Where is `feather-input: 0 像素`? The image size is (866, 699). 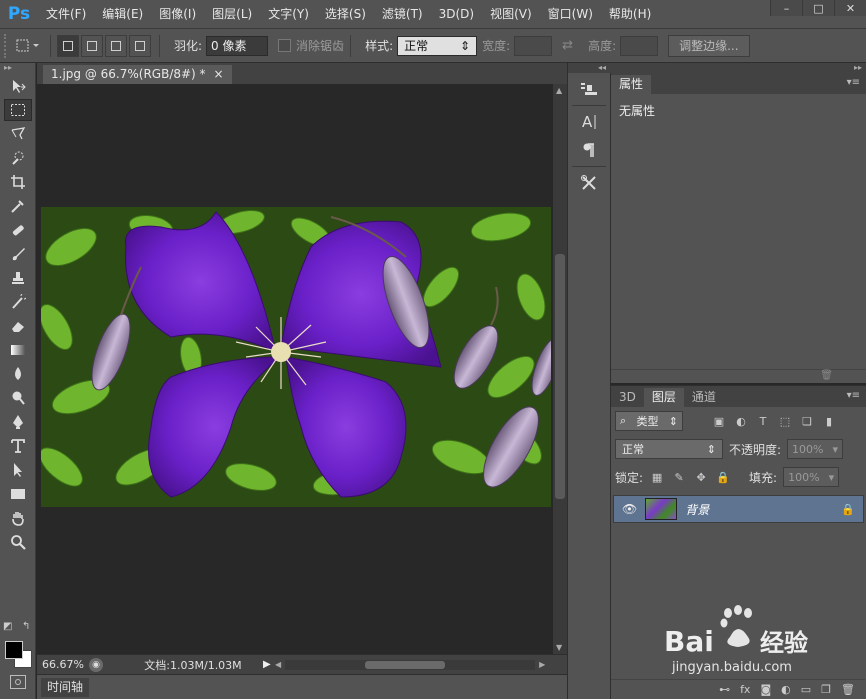
feather-input: 0 像素 is located at coordinates (237, 45).